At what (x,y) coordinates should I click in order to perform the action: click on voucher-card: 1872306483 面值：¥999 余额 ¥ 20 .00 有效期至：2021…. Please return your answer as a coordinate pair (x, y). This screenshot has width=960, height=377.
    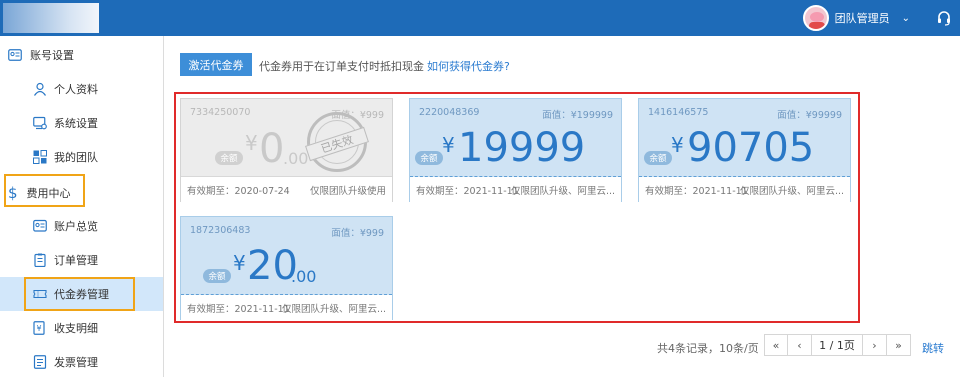
    Looking at the image, I should click on (286, 268).